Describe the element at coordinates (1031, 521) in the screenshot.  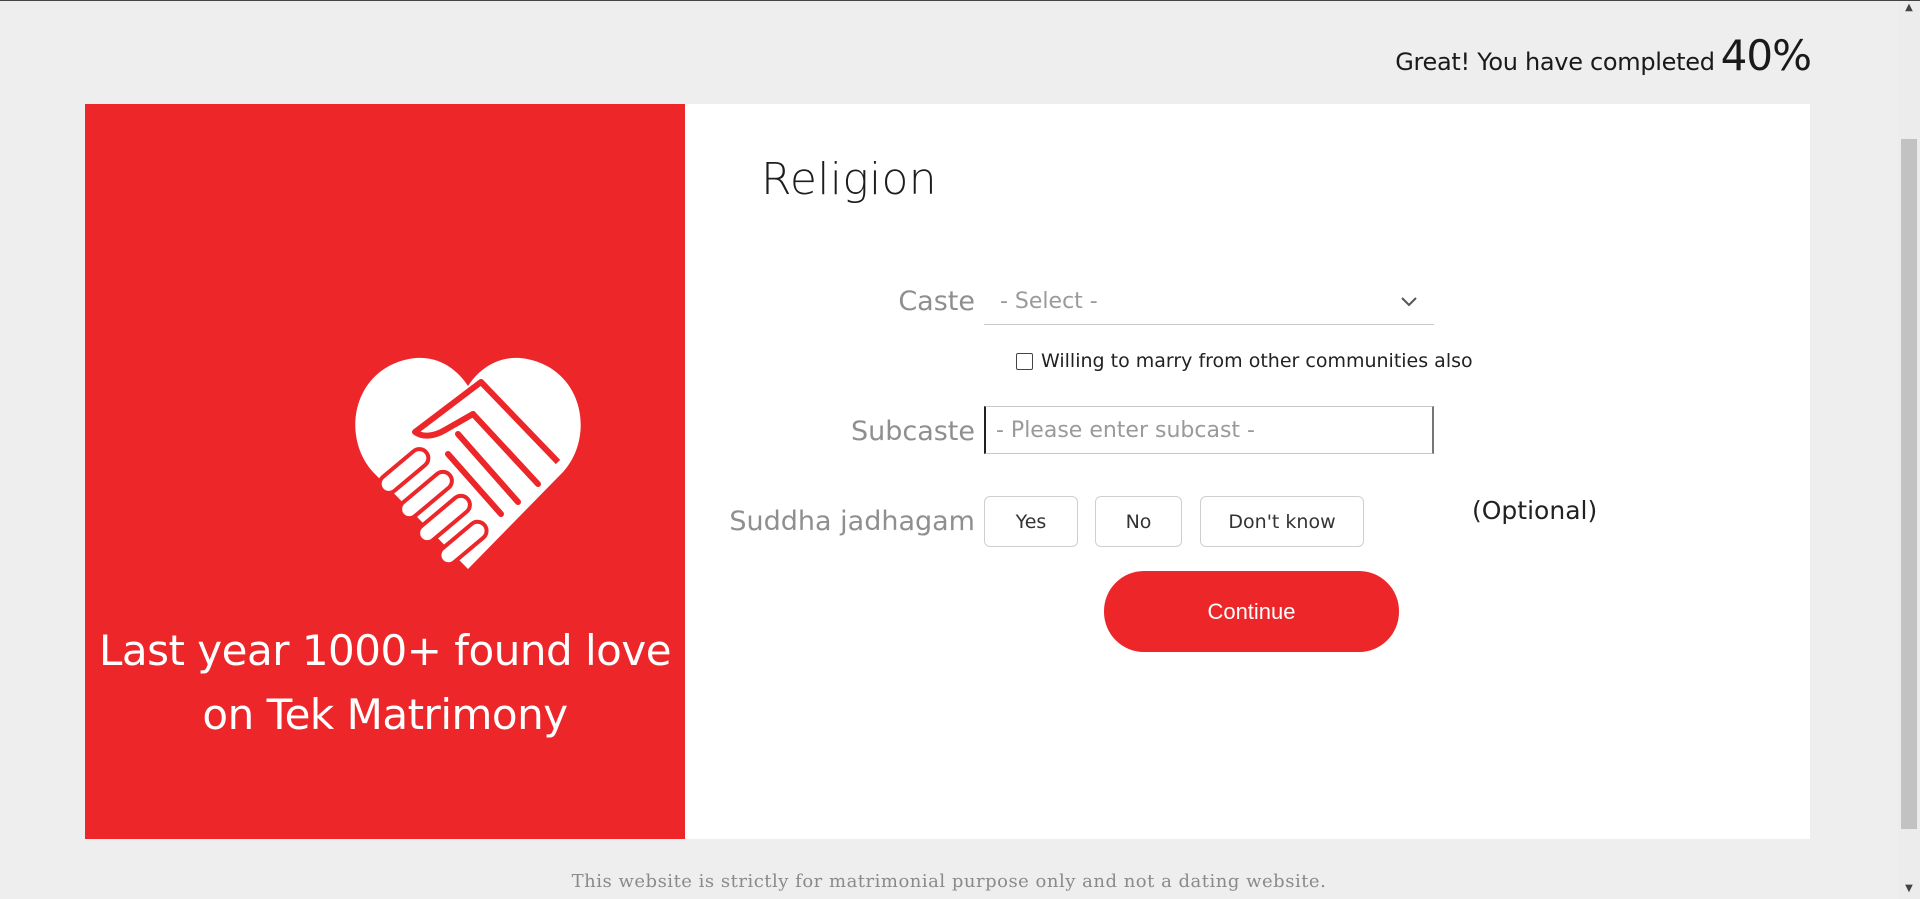
I see `jadhagam-yes-button: Yes` at that location.